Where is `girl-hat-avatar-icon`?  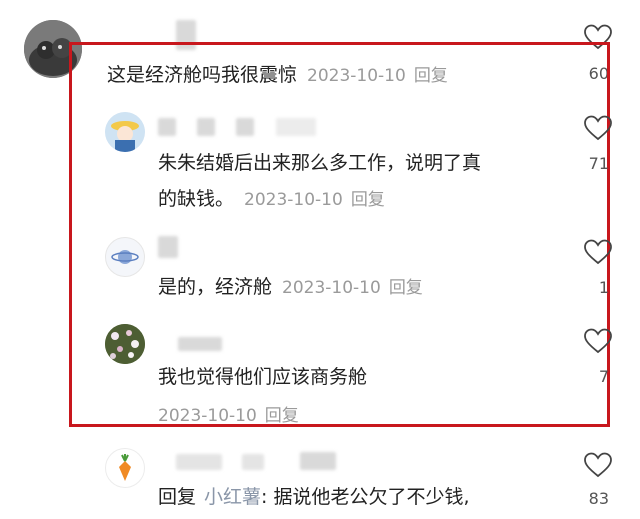 girl-hat-avatar-icon is located at coordinates (125, 132).